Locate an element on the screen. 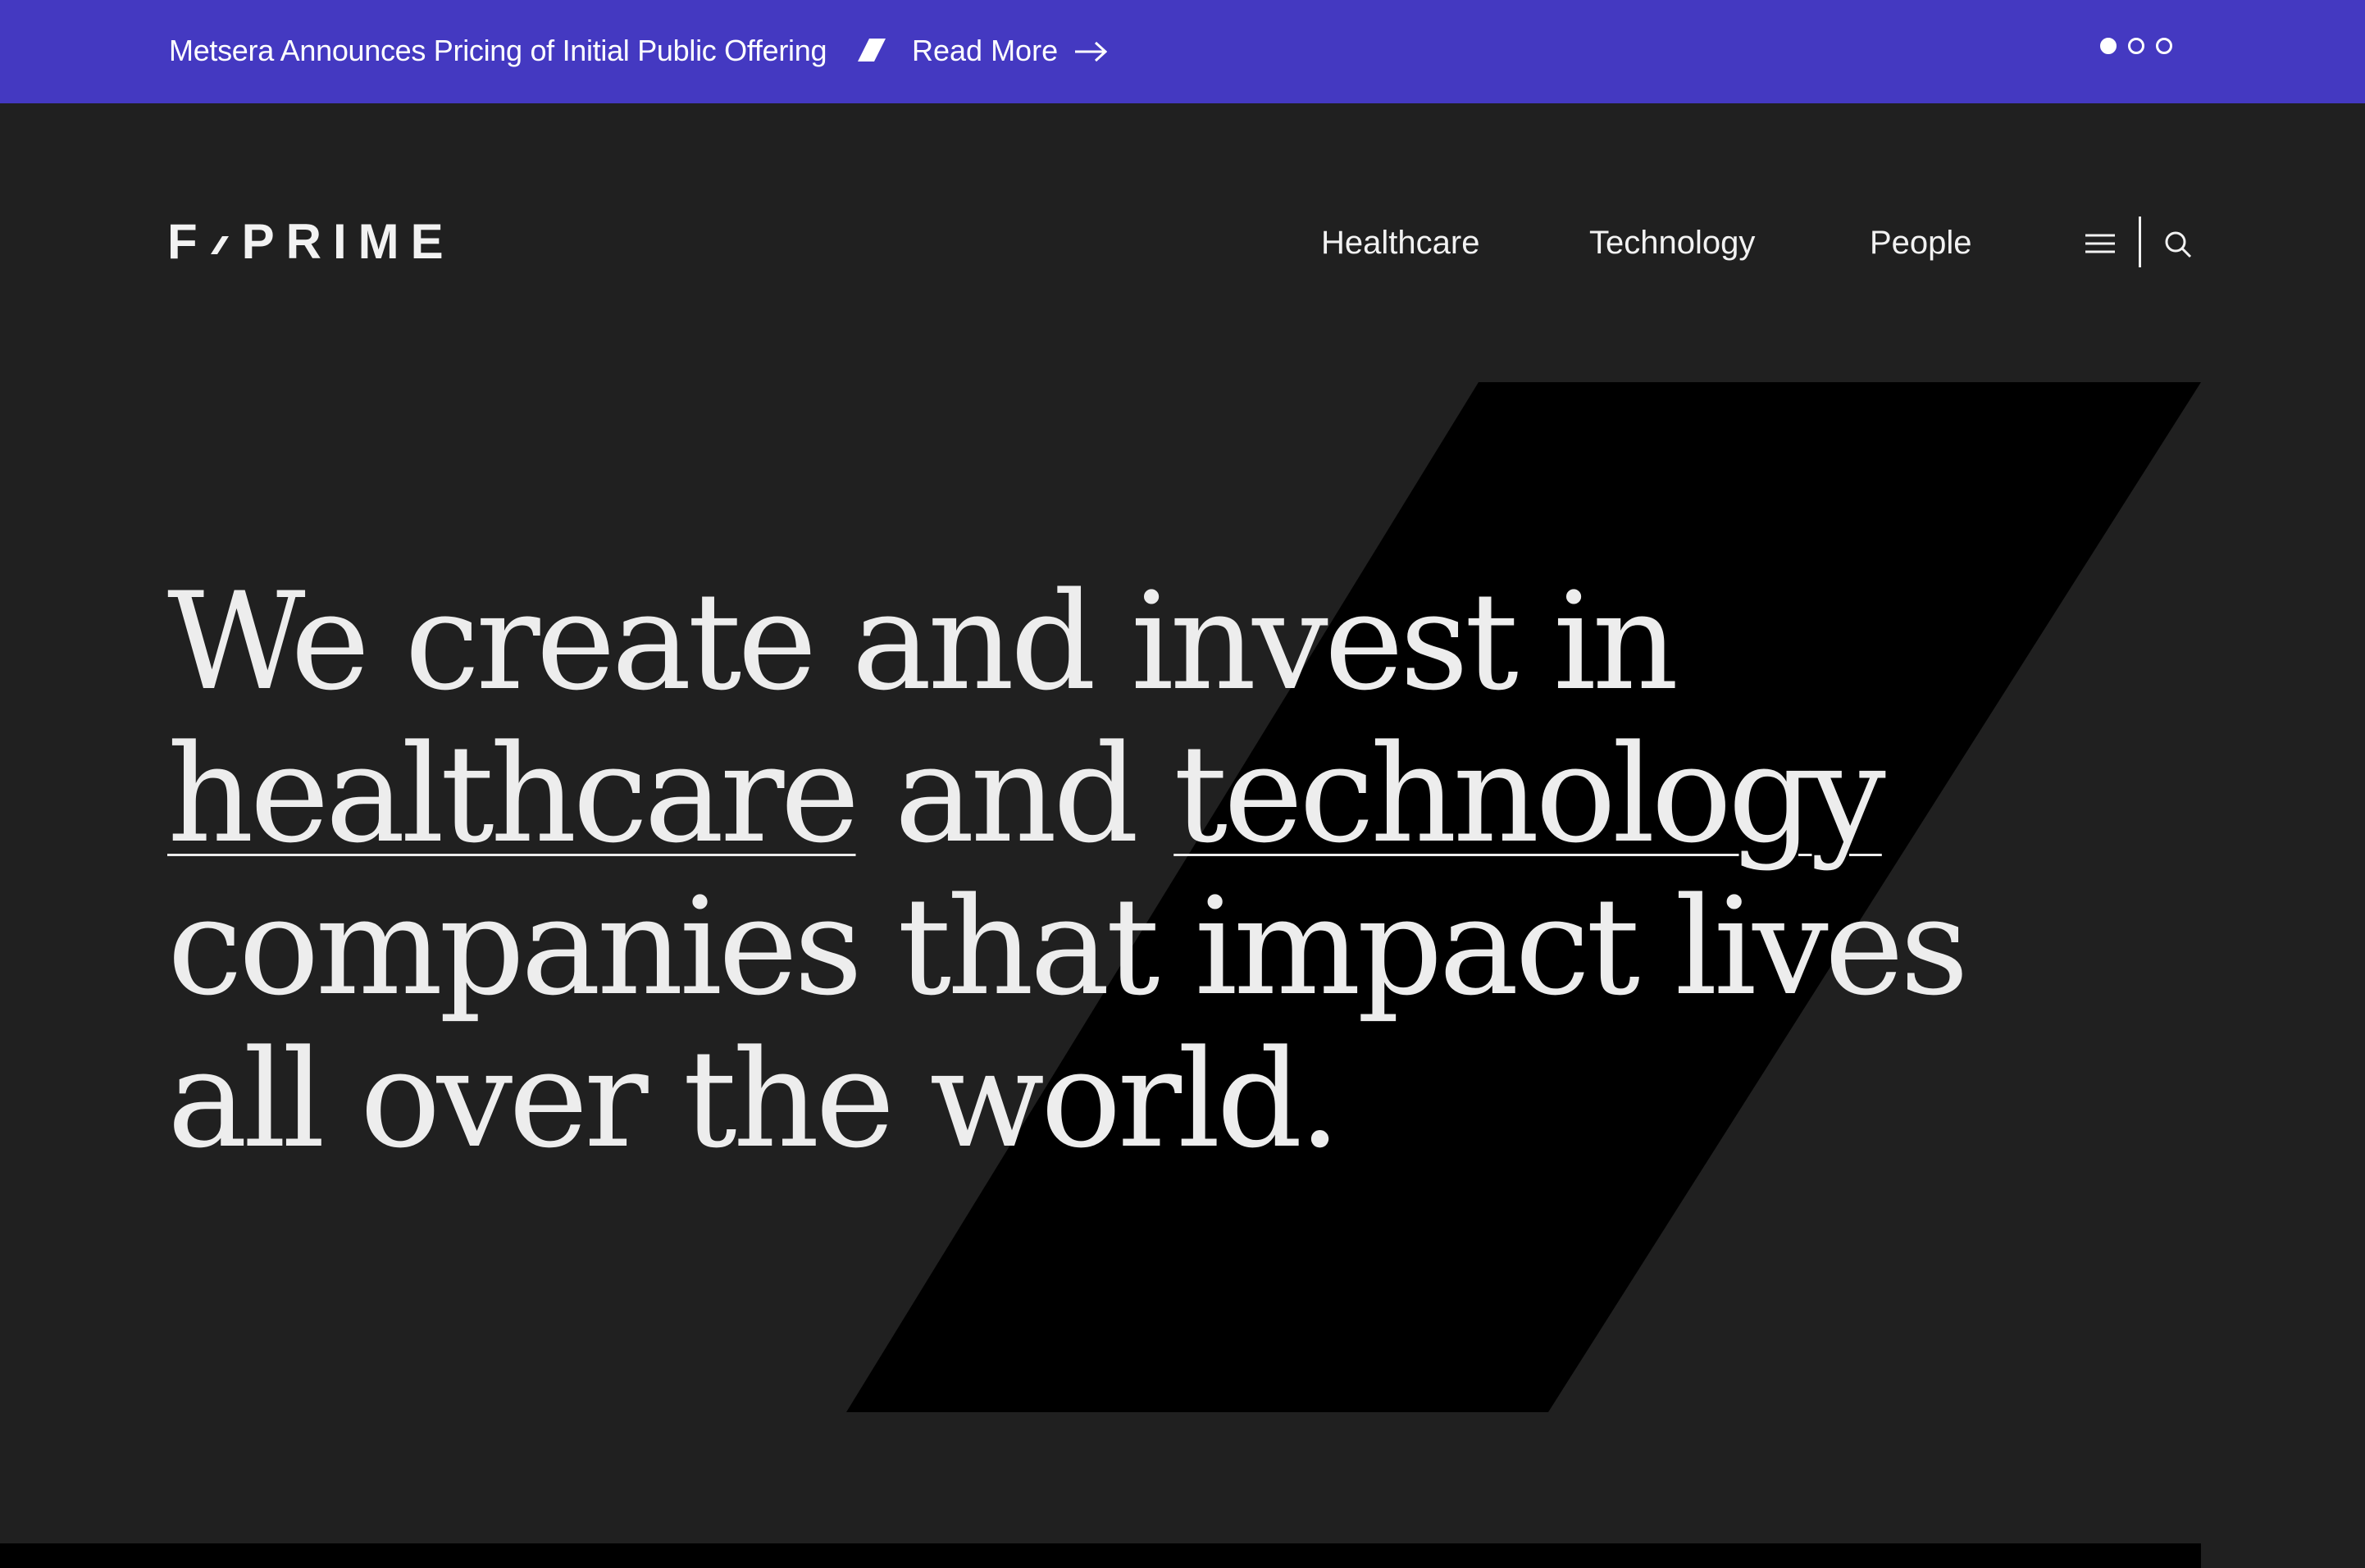 The width and height of the screenshot is (2365, 1568). arrow-right-icon is located at coordinates (1090, 52).